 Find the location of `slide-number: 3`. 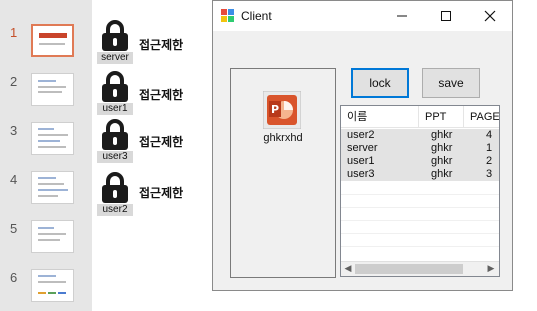

slide-number: 3 is located at coordinates (14, 130).